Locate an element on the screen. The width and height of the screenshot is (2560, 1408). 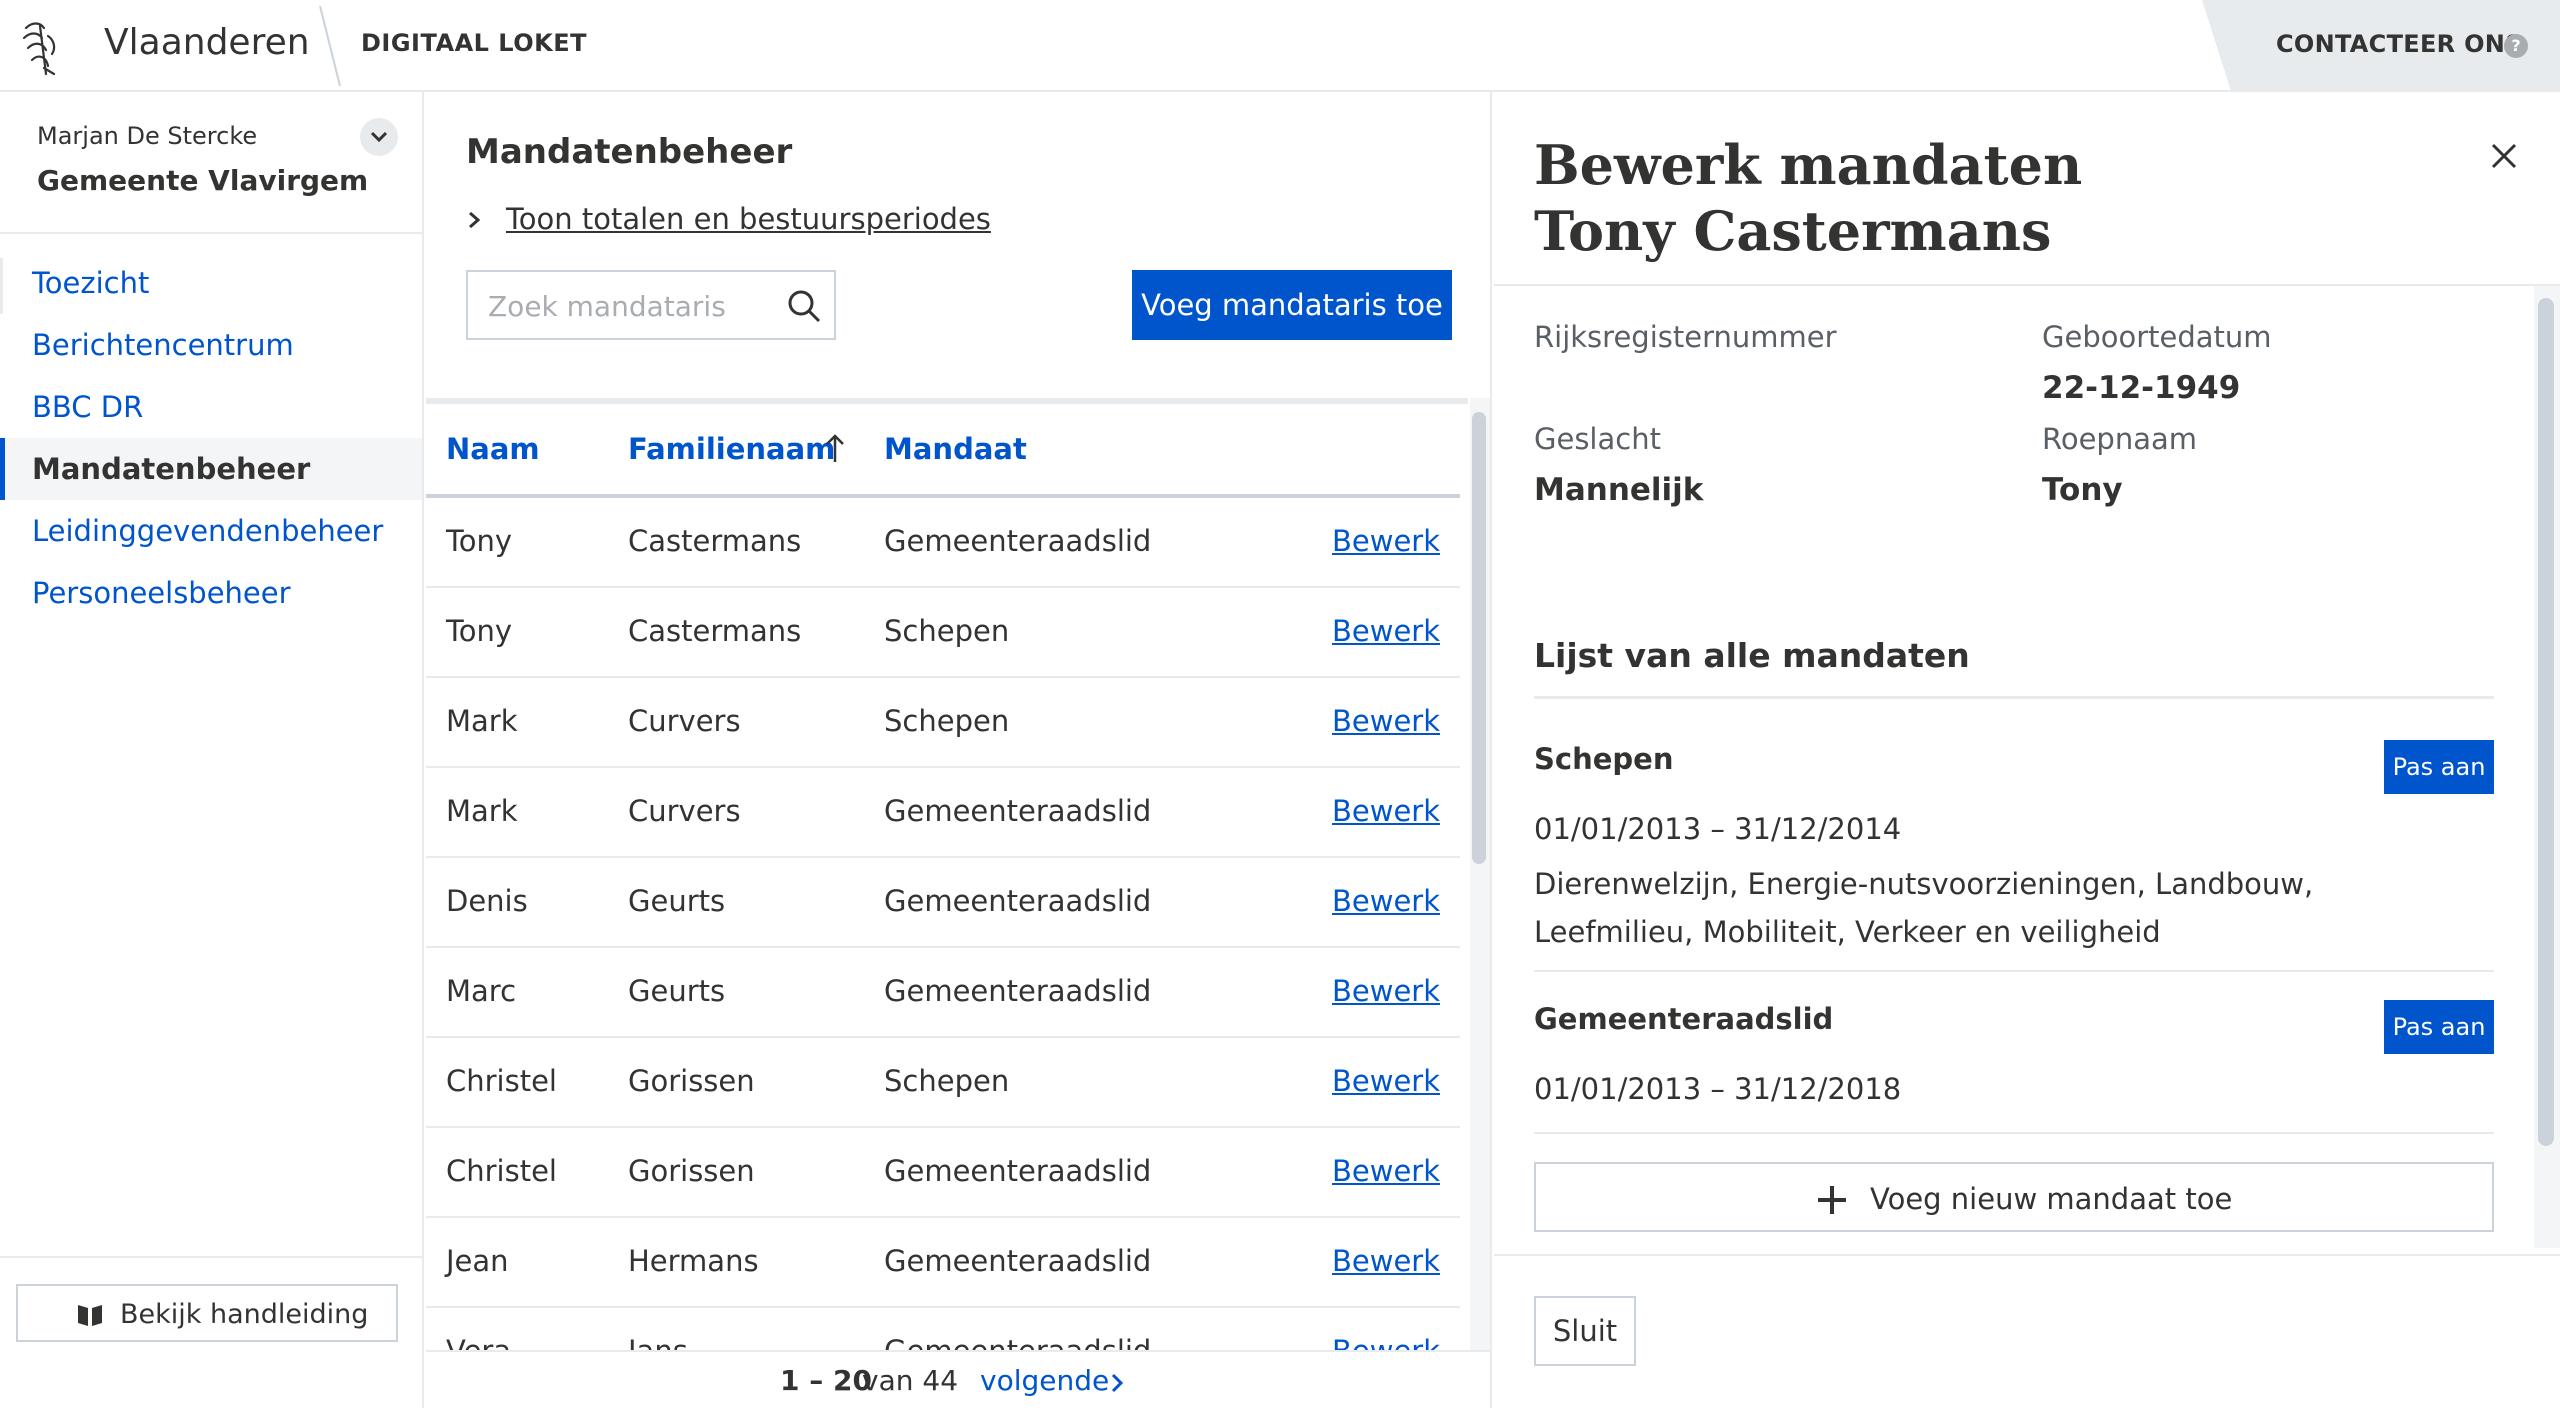
search-field is located at coordinates (651, 305).